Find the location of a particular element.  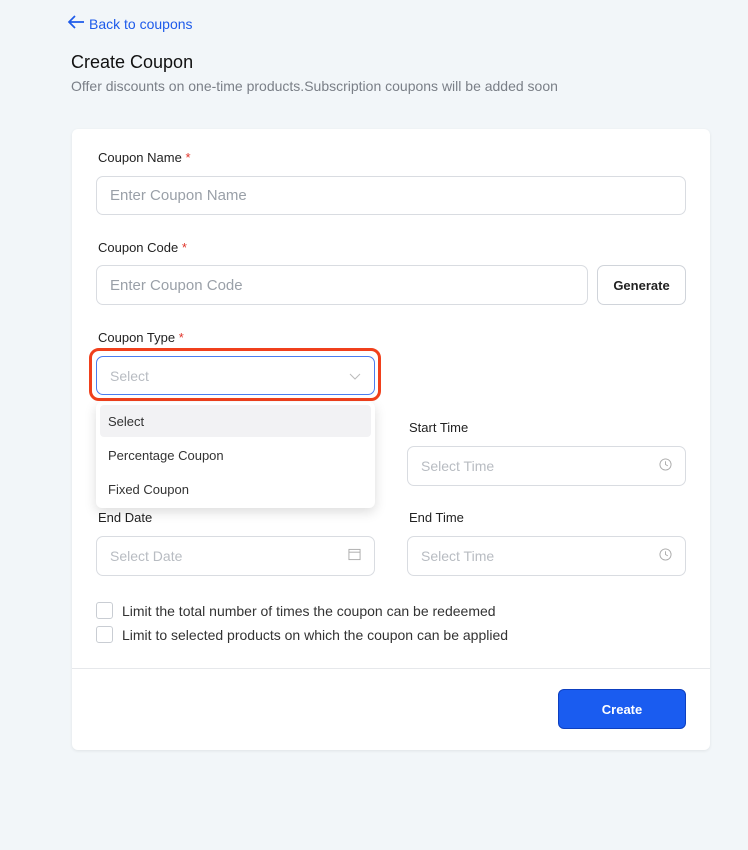

back-to-coupons-link: Back to coupons is located at coordinates (130, 23).